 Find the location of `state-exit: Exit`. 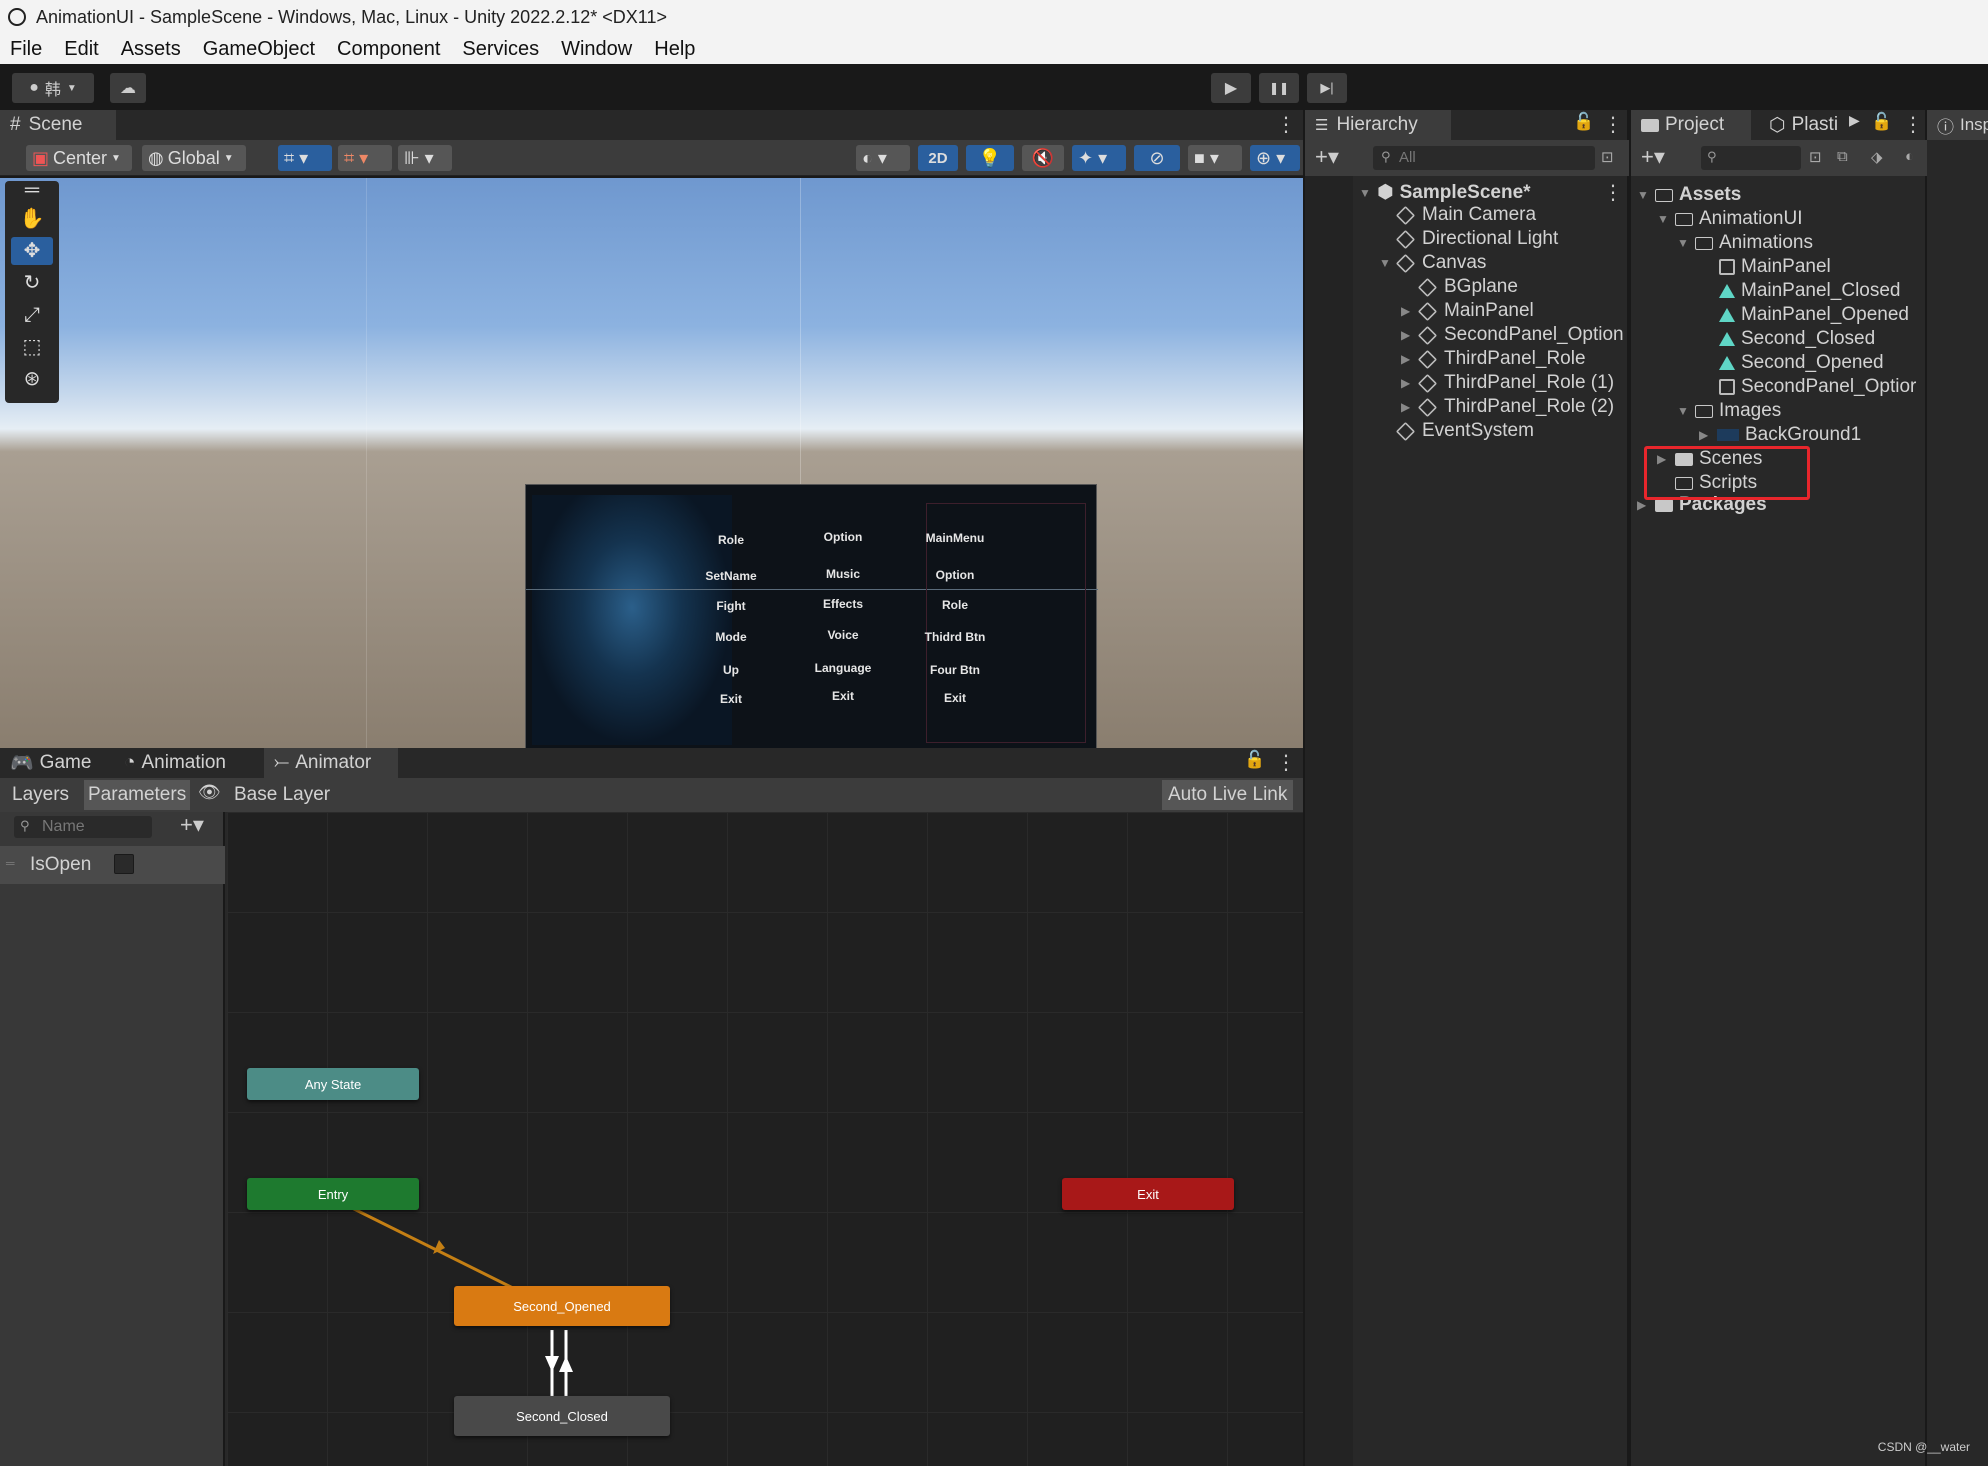

state-exit: Exit is located at coordinates (1148, 1194).